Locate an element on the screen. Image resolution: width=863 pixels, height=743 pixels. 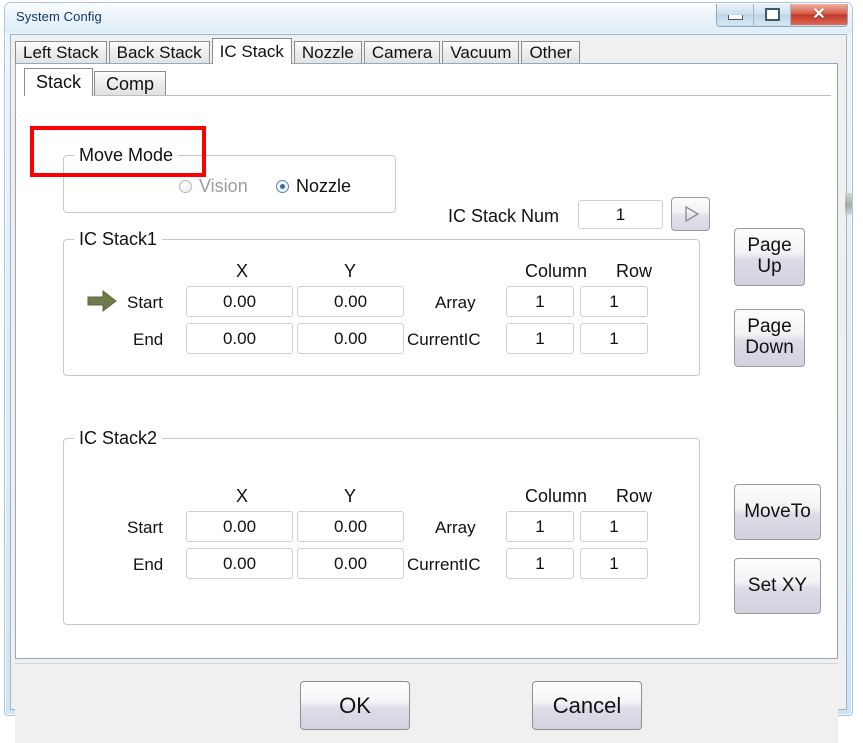
ic-stack1-start-label: Start is located at coordinates (145, 302).